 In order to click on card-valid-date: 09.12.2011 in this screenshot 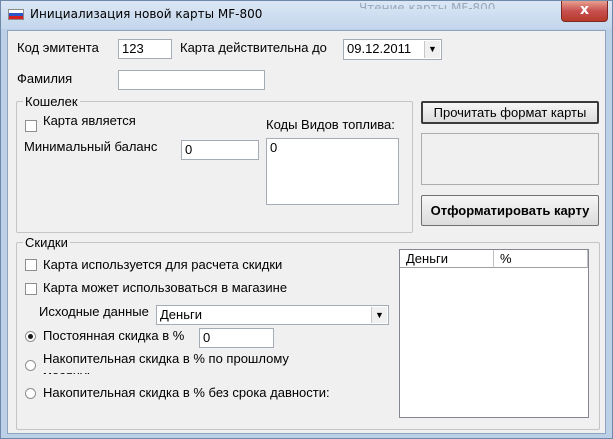, I will do `click(379, 48)`.